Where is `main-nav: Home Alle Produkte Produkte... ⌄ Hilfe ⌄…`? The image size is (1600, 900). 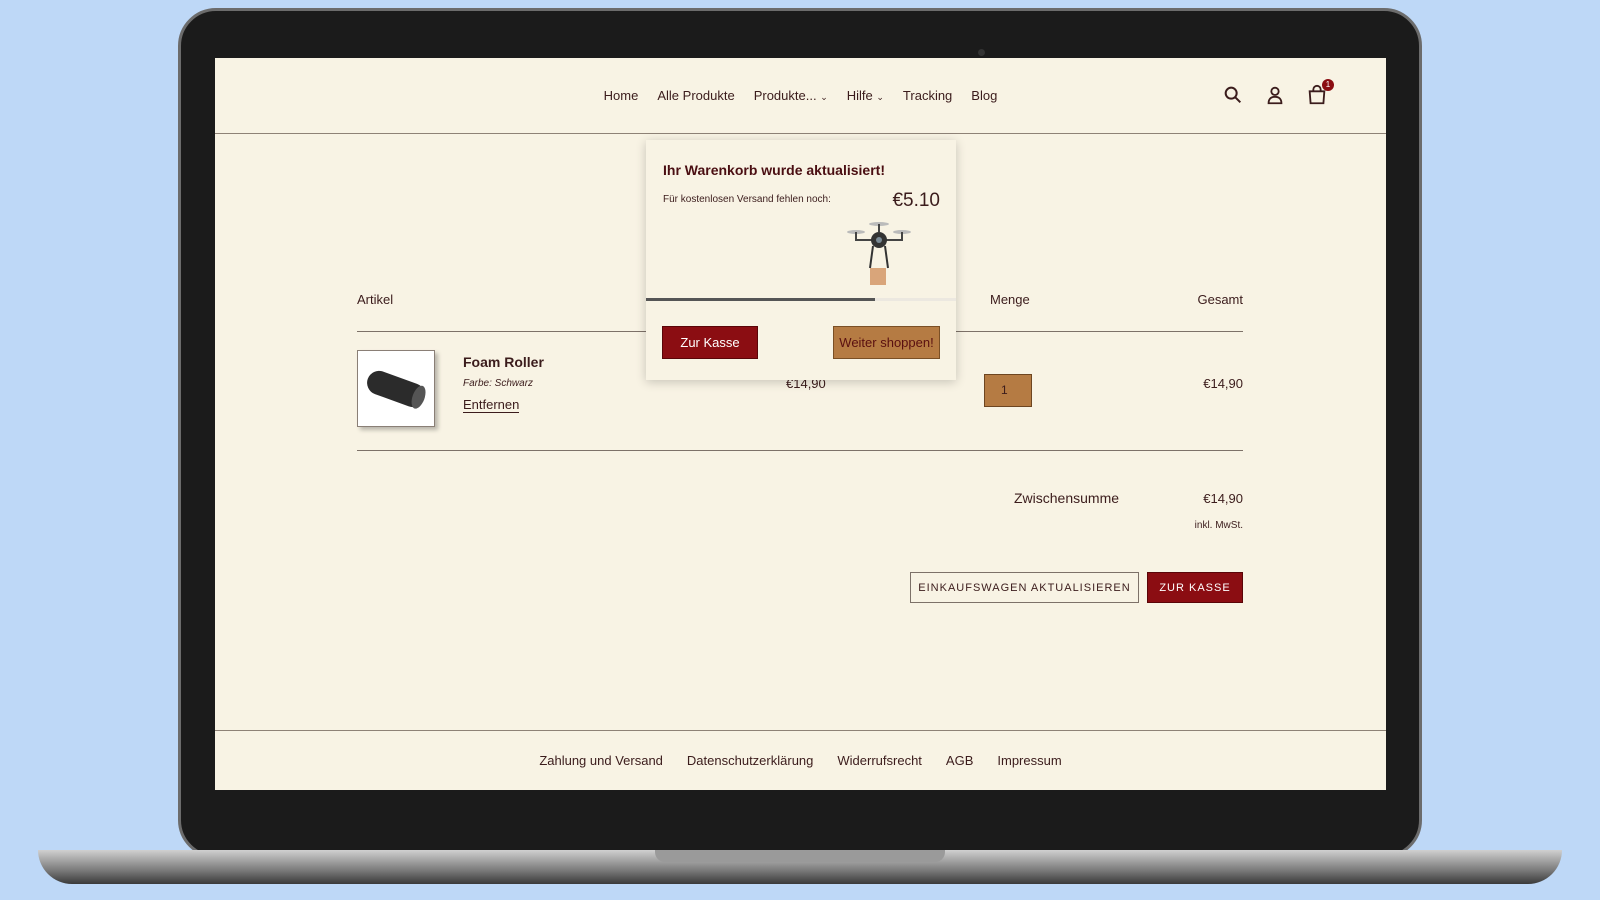
main-nav: Home Alle Produkte Produkte... ⌄ Hilfe ⌄… is located at coordinates (800, 95).